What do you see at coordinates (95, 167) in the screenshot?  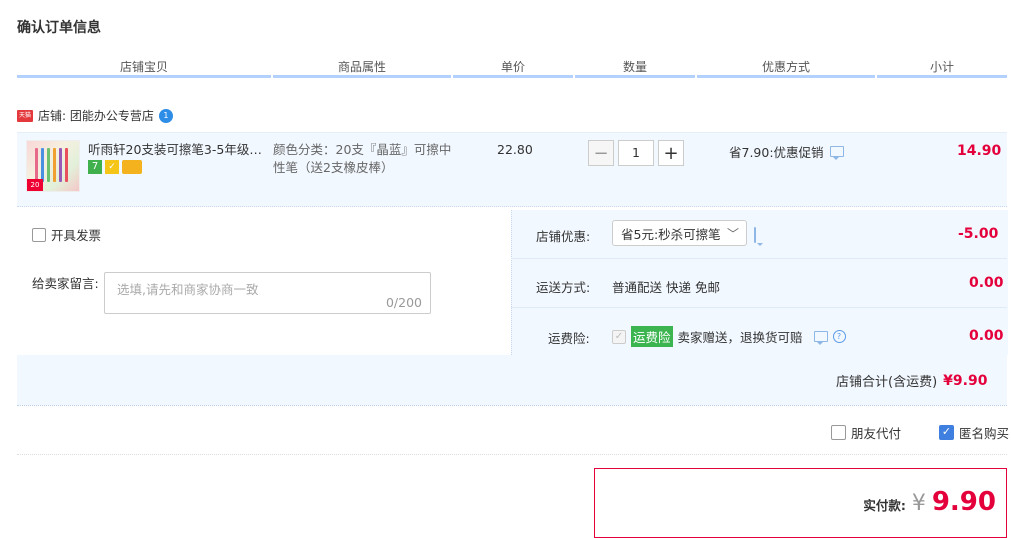 I see `seven-day-return-icon: 7` at bounding box center [95, 167].